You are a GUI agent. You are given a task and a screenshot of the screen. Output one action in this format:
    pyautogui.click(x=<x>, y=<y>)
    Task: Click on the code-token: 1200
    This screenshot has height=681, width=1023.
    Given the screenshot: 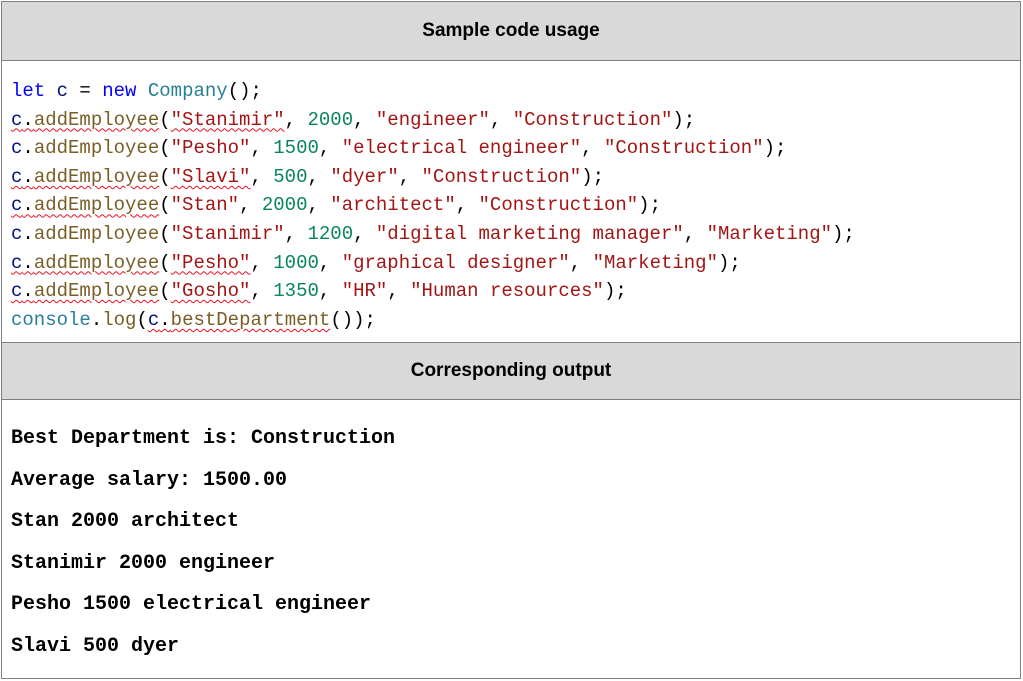 What is the action you would take?
    pyautogui.click(x=330, y=233)
    